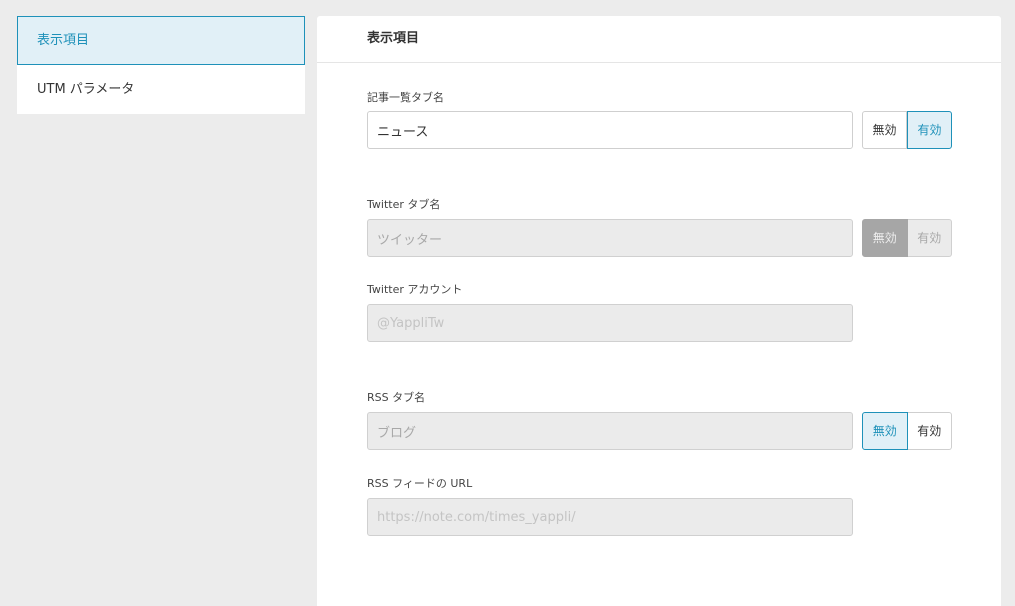  What do you see at coordinates (929, 431) in the screenshot?
I see `rss-tab-enable-button: 有効` at bounding box center [929, 431].